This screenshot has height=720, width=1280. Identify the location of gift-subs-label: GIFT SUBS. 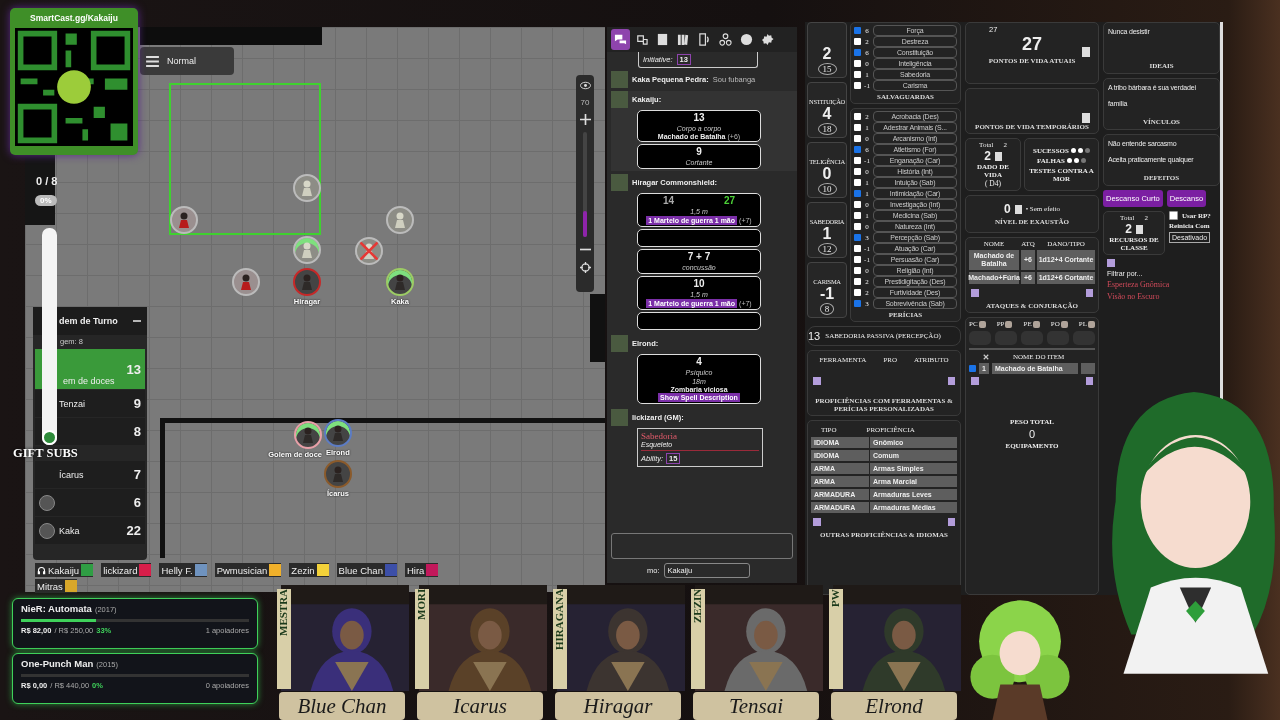
(45, 453).